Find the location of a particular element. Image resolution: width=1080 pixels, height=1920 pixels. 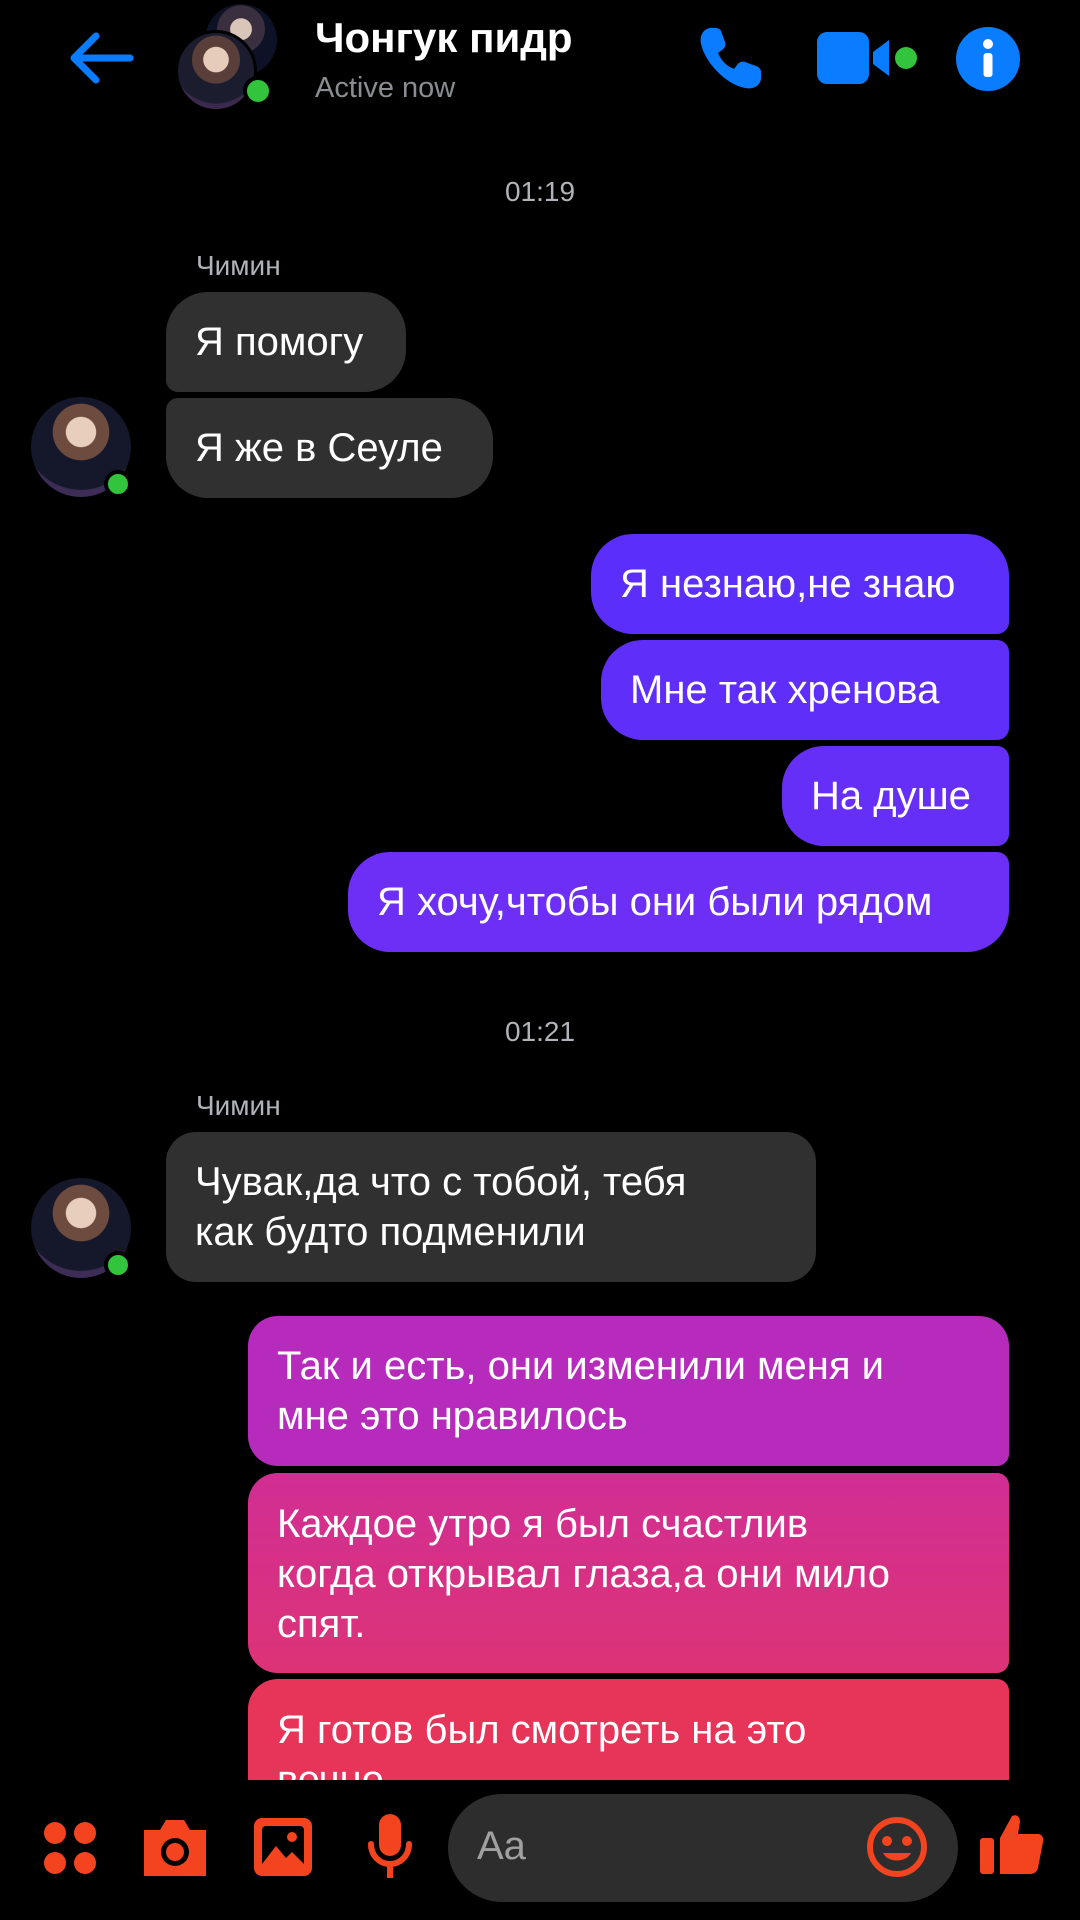

outgoing-message: Я незнаю,не знаю is located at coordinates (800, 584).